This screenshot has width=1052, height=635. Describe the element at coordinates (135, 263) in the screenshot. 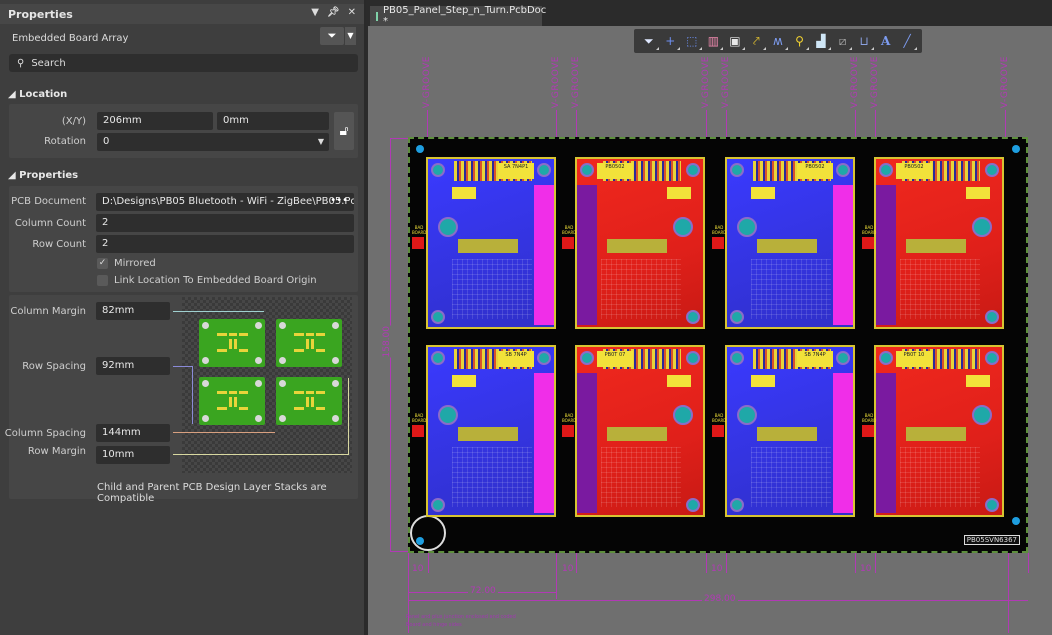

I see `mirrored-label: Mirrored` at that location.